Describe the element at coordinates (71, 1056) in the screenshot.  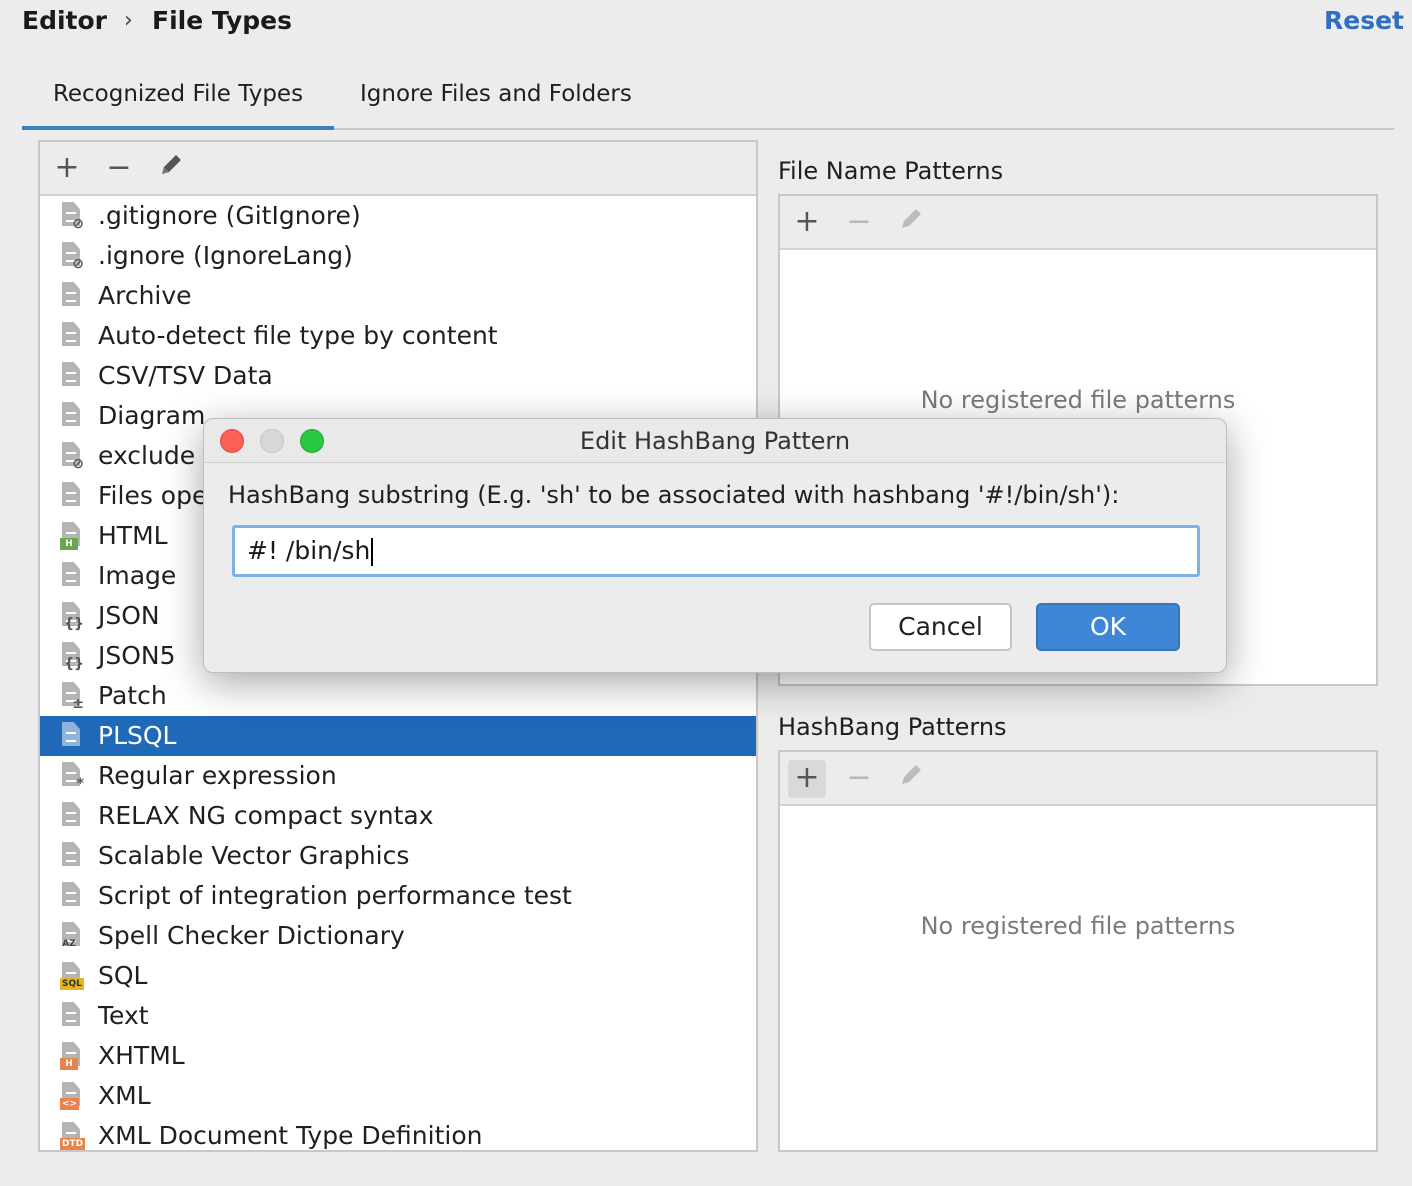
I see `xhtml-file-icon: H` at that location.